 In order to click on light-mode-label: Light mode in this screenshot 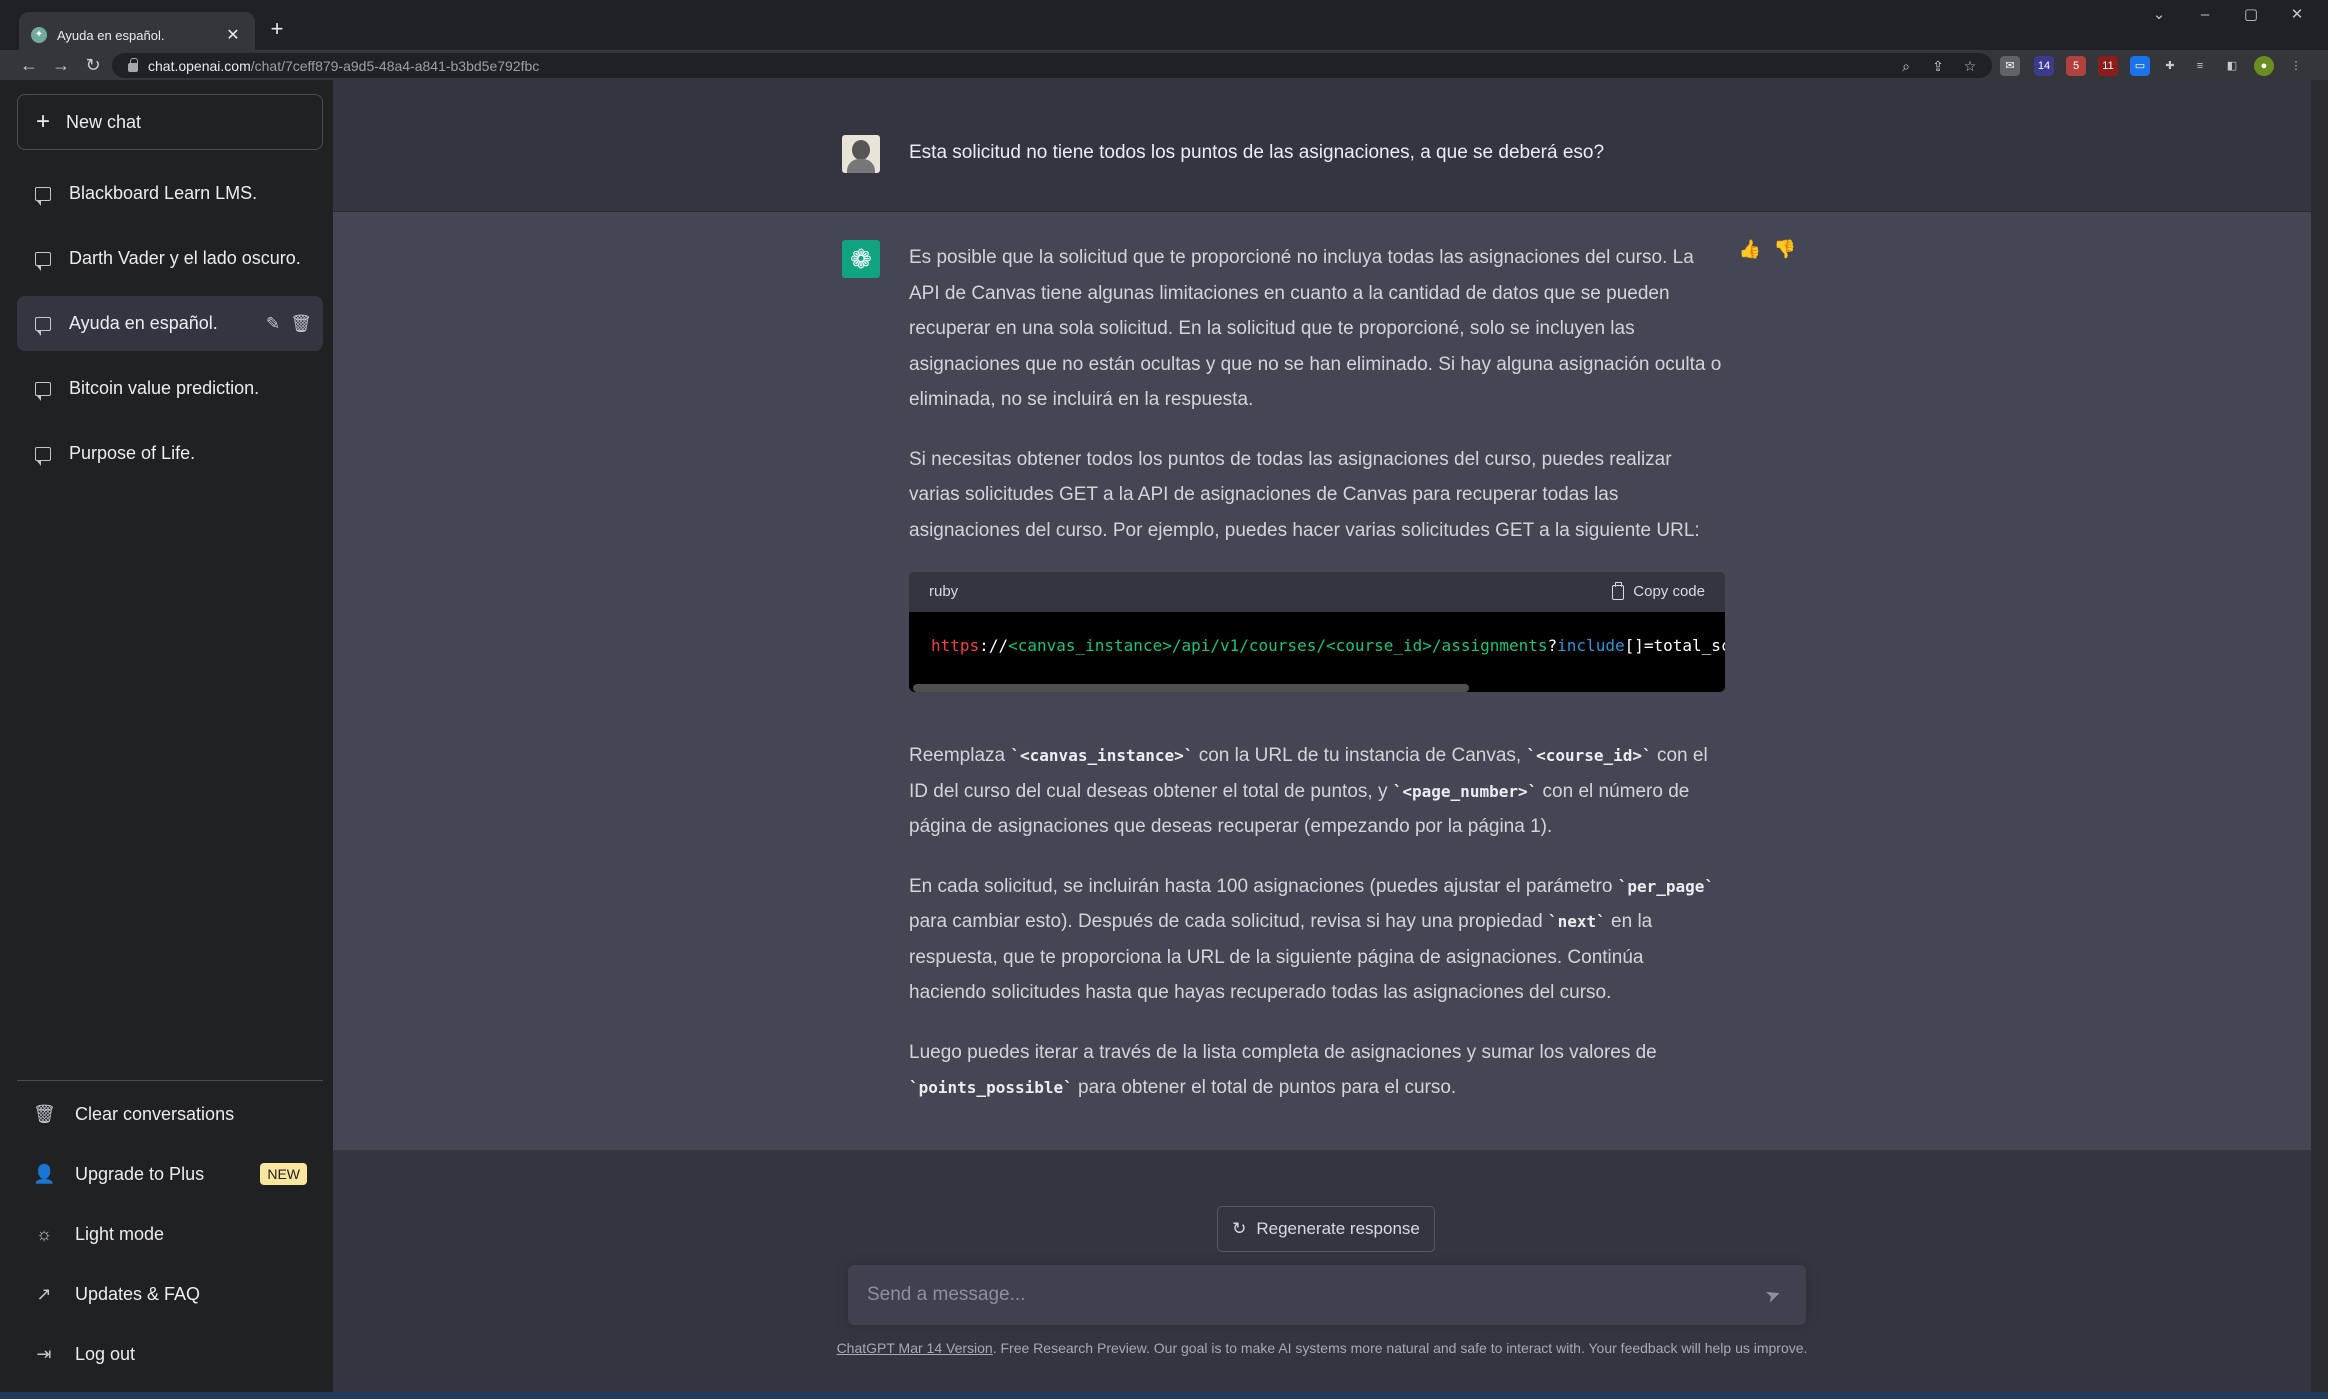, I will do `click(120, 1233)`.